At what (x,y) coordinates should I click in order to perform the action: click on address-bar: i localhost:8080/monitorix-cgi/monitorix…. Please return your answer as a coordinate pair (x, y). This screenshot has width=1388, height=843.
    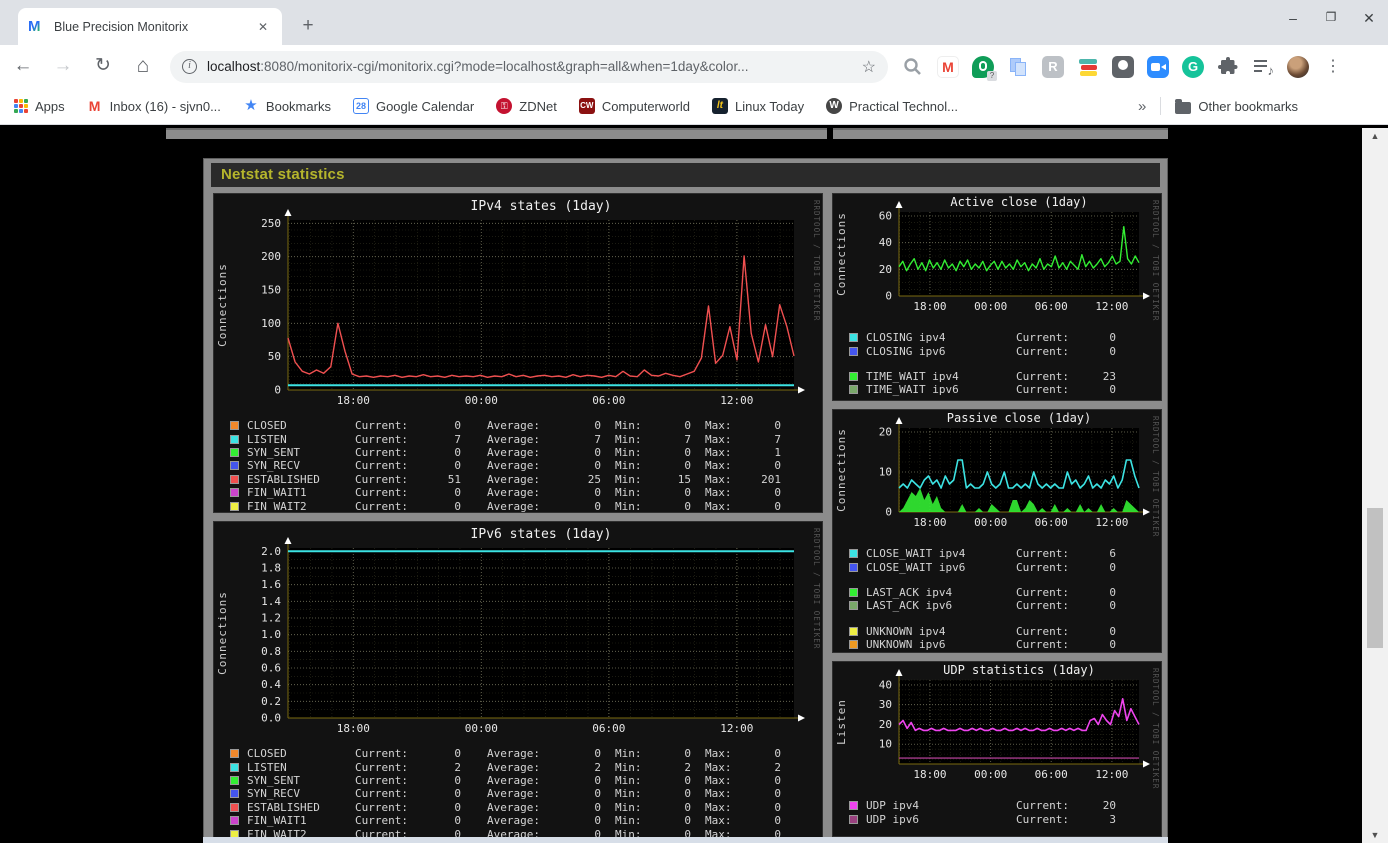
    Looking at the image, I should click on (529, 66).